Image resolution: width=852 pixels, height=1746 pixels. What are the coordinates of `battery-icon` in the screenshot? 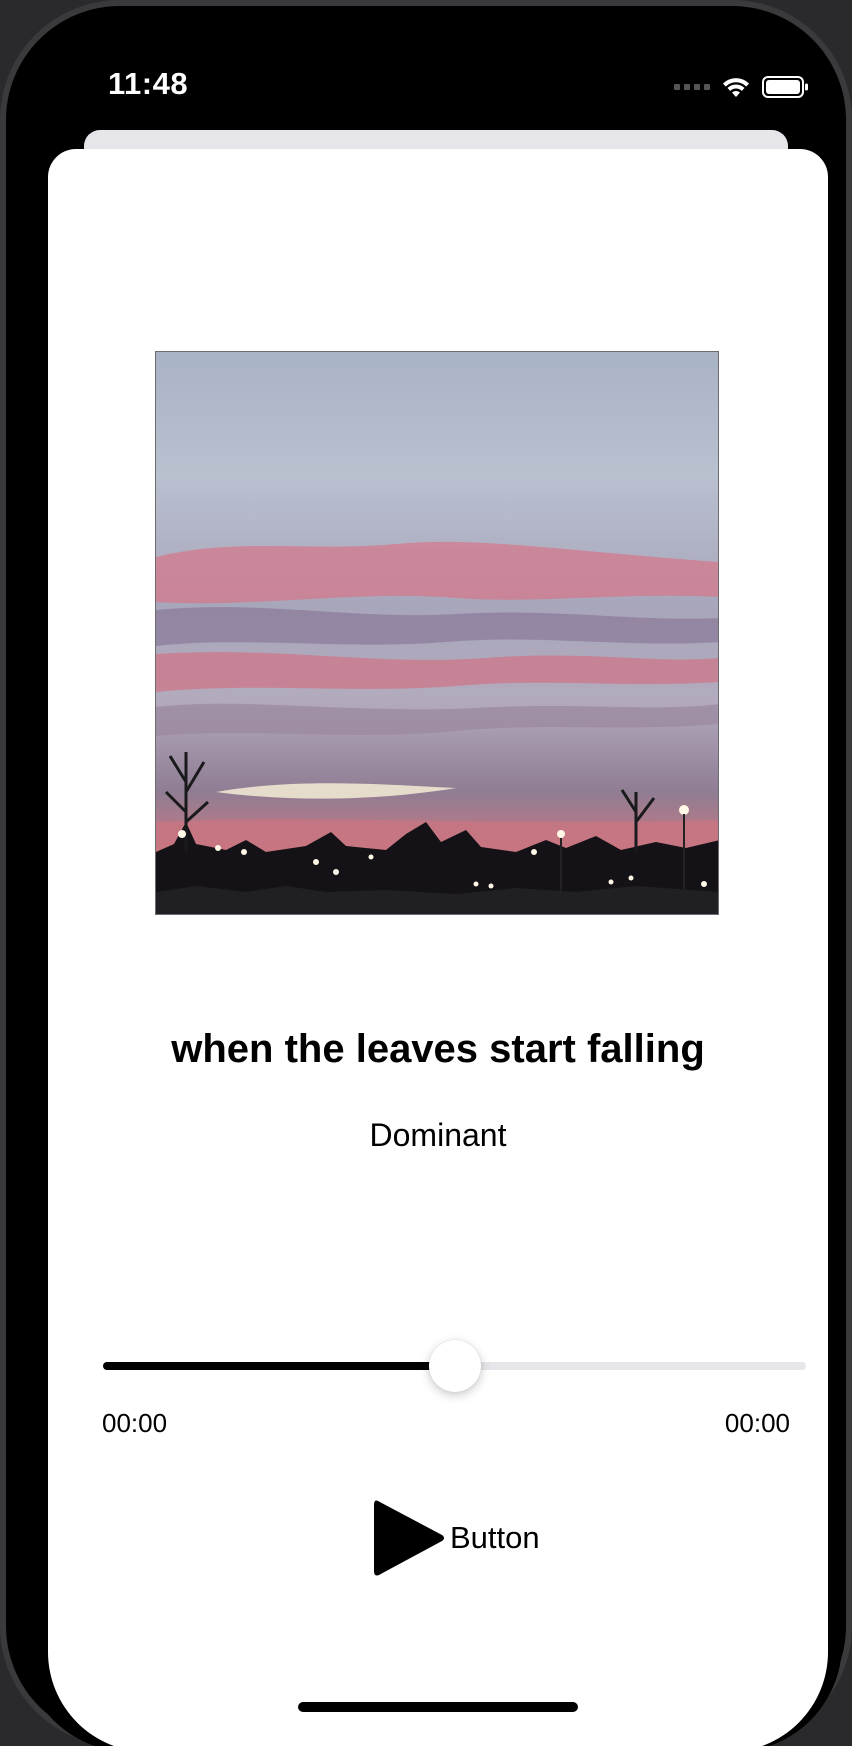 It's located at (786, 87).